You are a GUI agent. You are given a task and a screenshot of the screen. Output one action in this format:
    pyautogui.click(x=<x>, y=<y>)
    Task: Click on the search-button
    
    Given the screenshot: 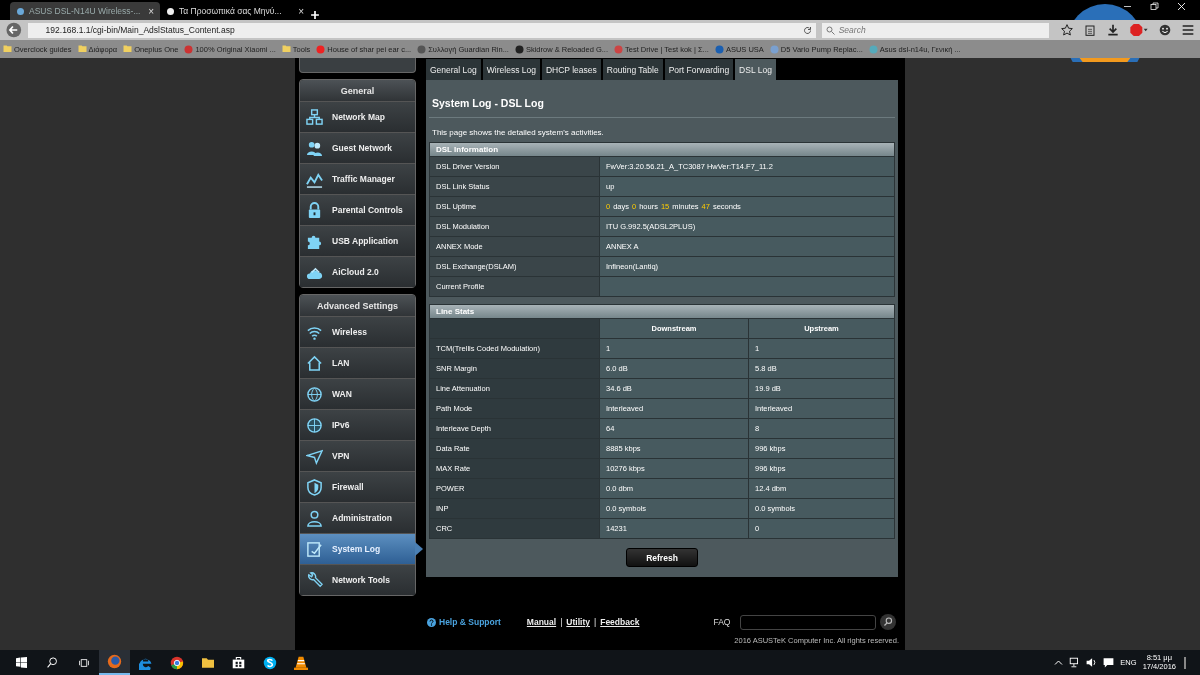 What is the action you would take?
    pyautogui.click(x=888, y=622)
    